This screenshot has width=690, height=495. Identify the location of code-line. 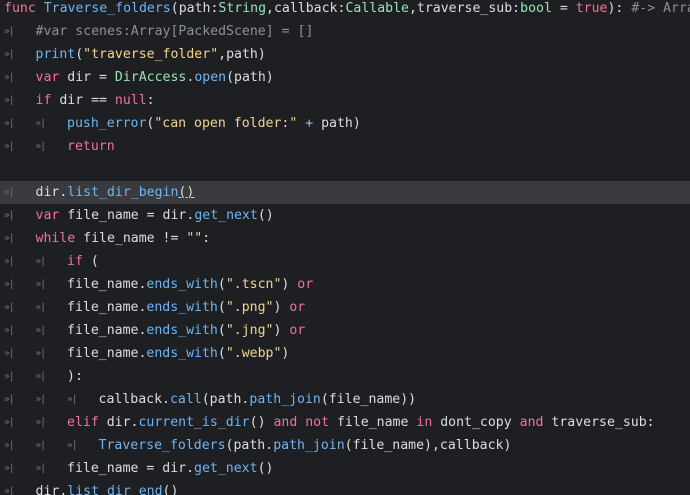
(345, 169).